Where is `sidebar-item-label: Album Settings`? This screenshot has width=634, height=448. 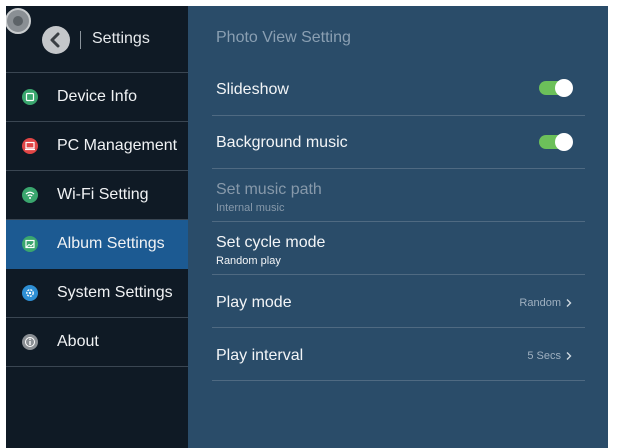
sidebar-item-label: Album Settings is located at coordinates (111, 243).